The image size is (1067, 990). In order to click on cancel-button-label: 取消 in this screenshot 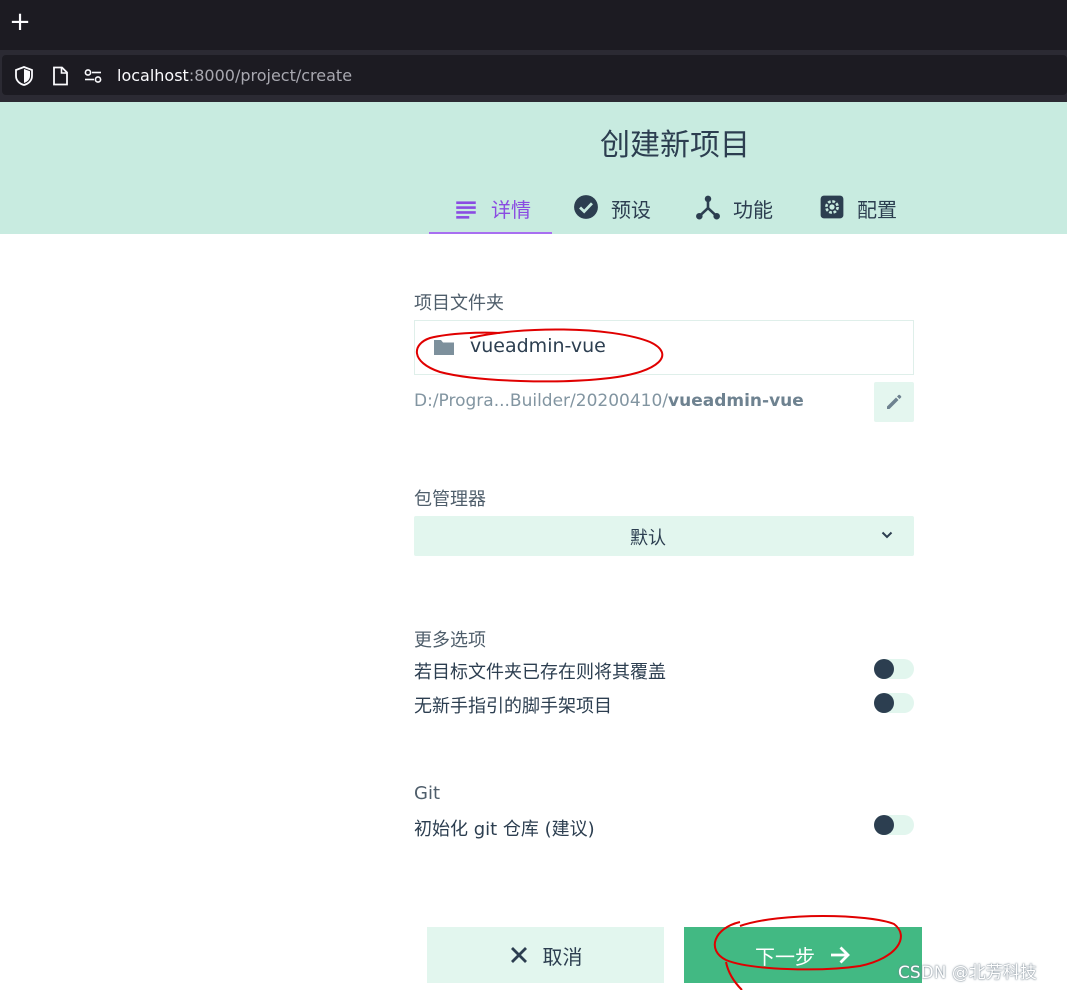, I will do `click(562, 956)`.